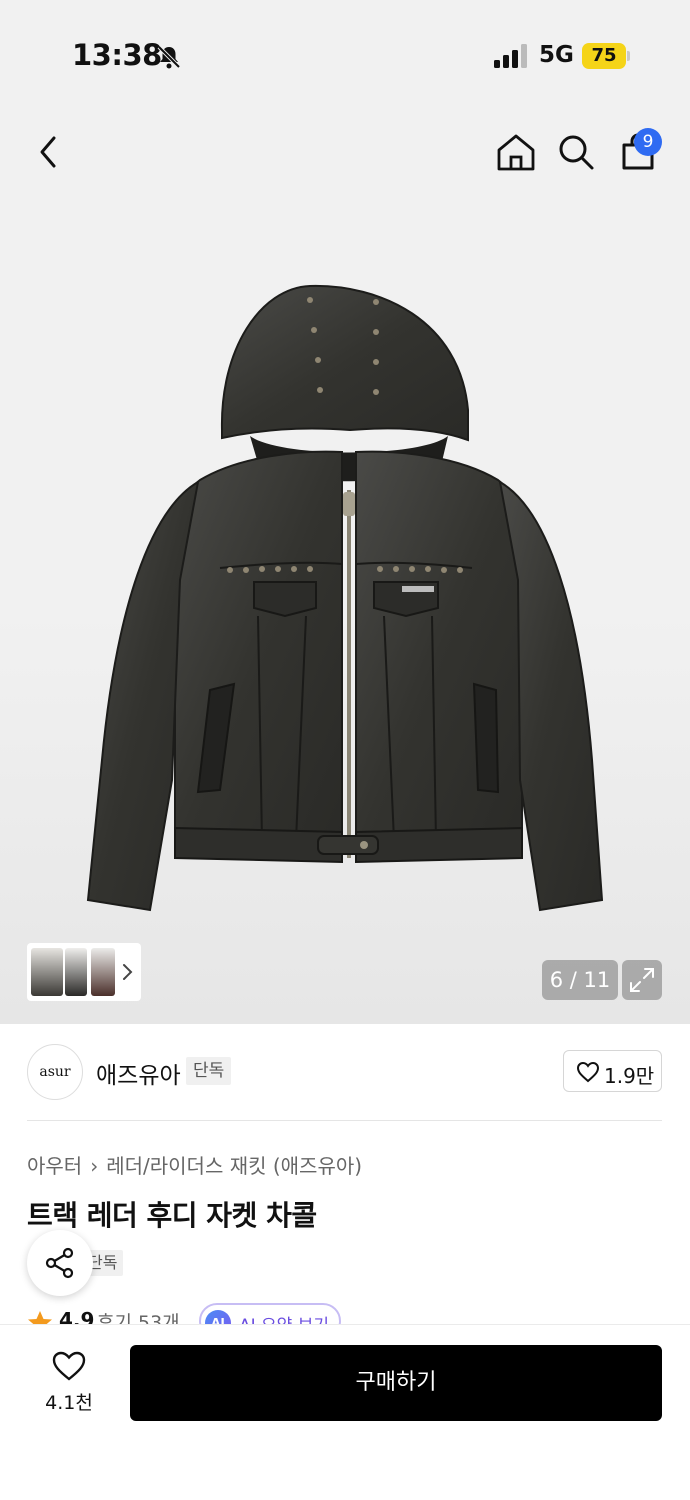 Image resolution: width=690 pixels, height=1500 pixels. Describe the element at coordinates (284, 1317) in the screenshot. I see `ai-summary-label: AI 요약 보기` at that location.